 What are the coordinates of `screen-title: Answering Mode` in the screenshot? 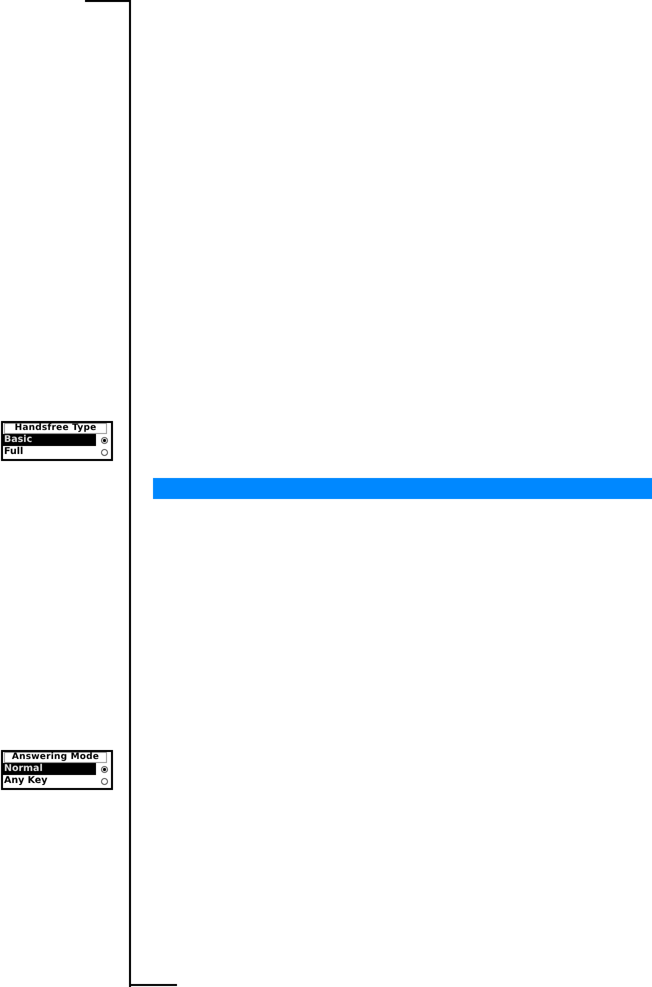 It's located at (55, 757).